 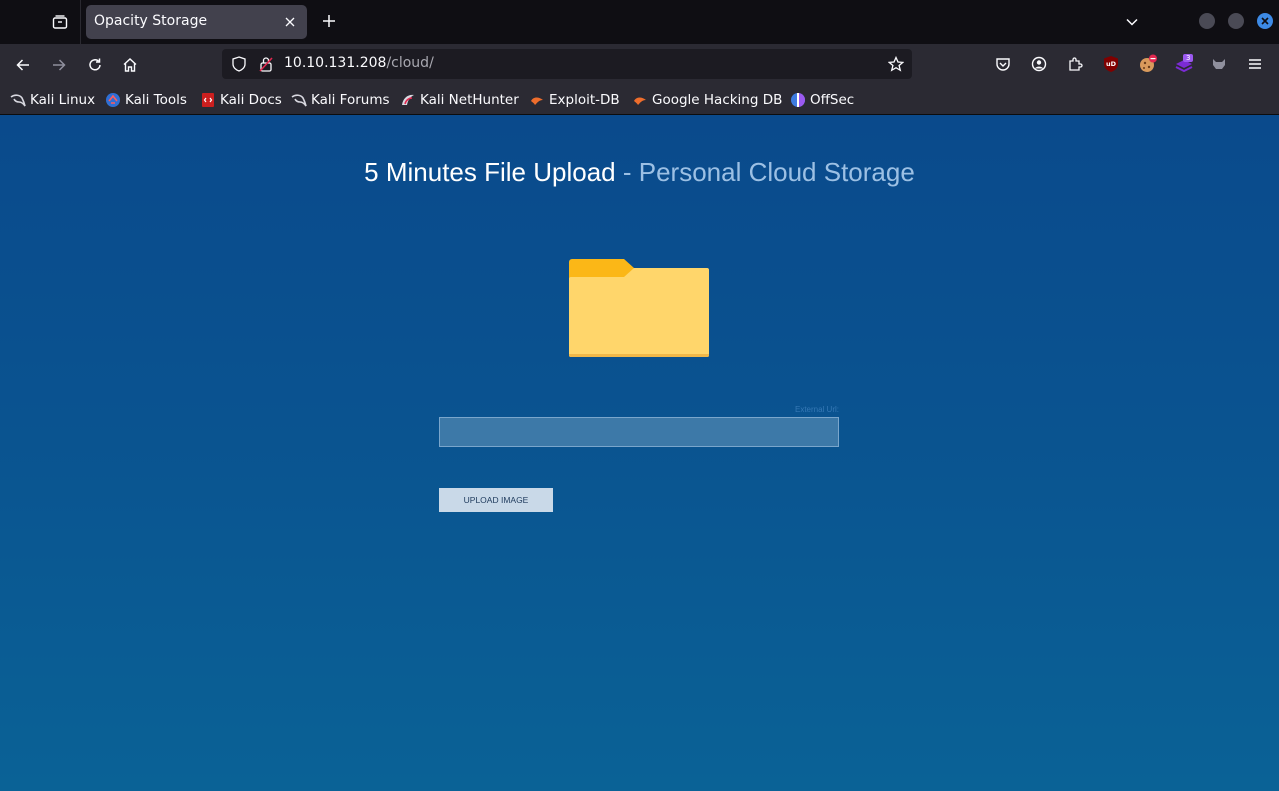 What do you see at coordinates (251, 100) in the screenshot?
I see `bookmark-label: Kali Docs` at bounding box center [251, 100].